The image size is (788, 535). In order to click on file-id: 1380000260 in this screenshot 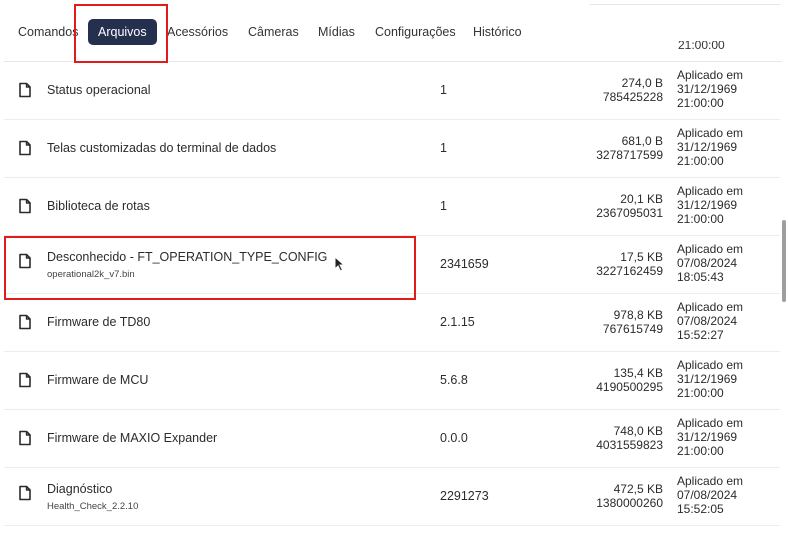, I will do `click(629, 503)`.